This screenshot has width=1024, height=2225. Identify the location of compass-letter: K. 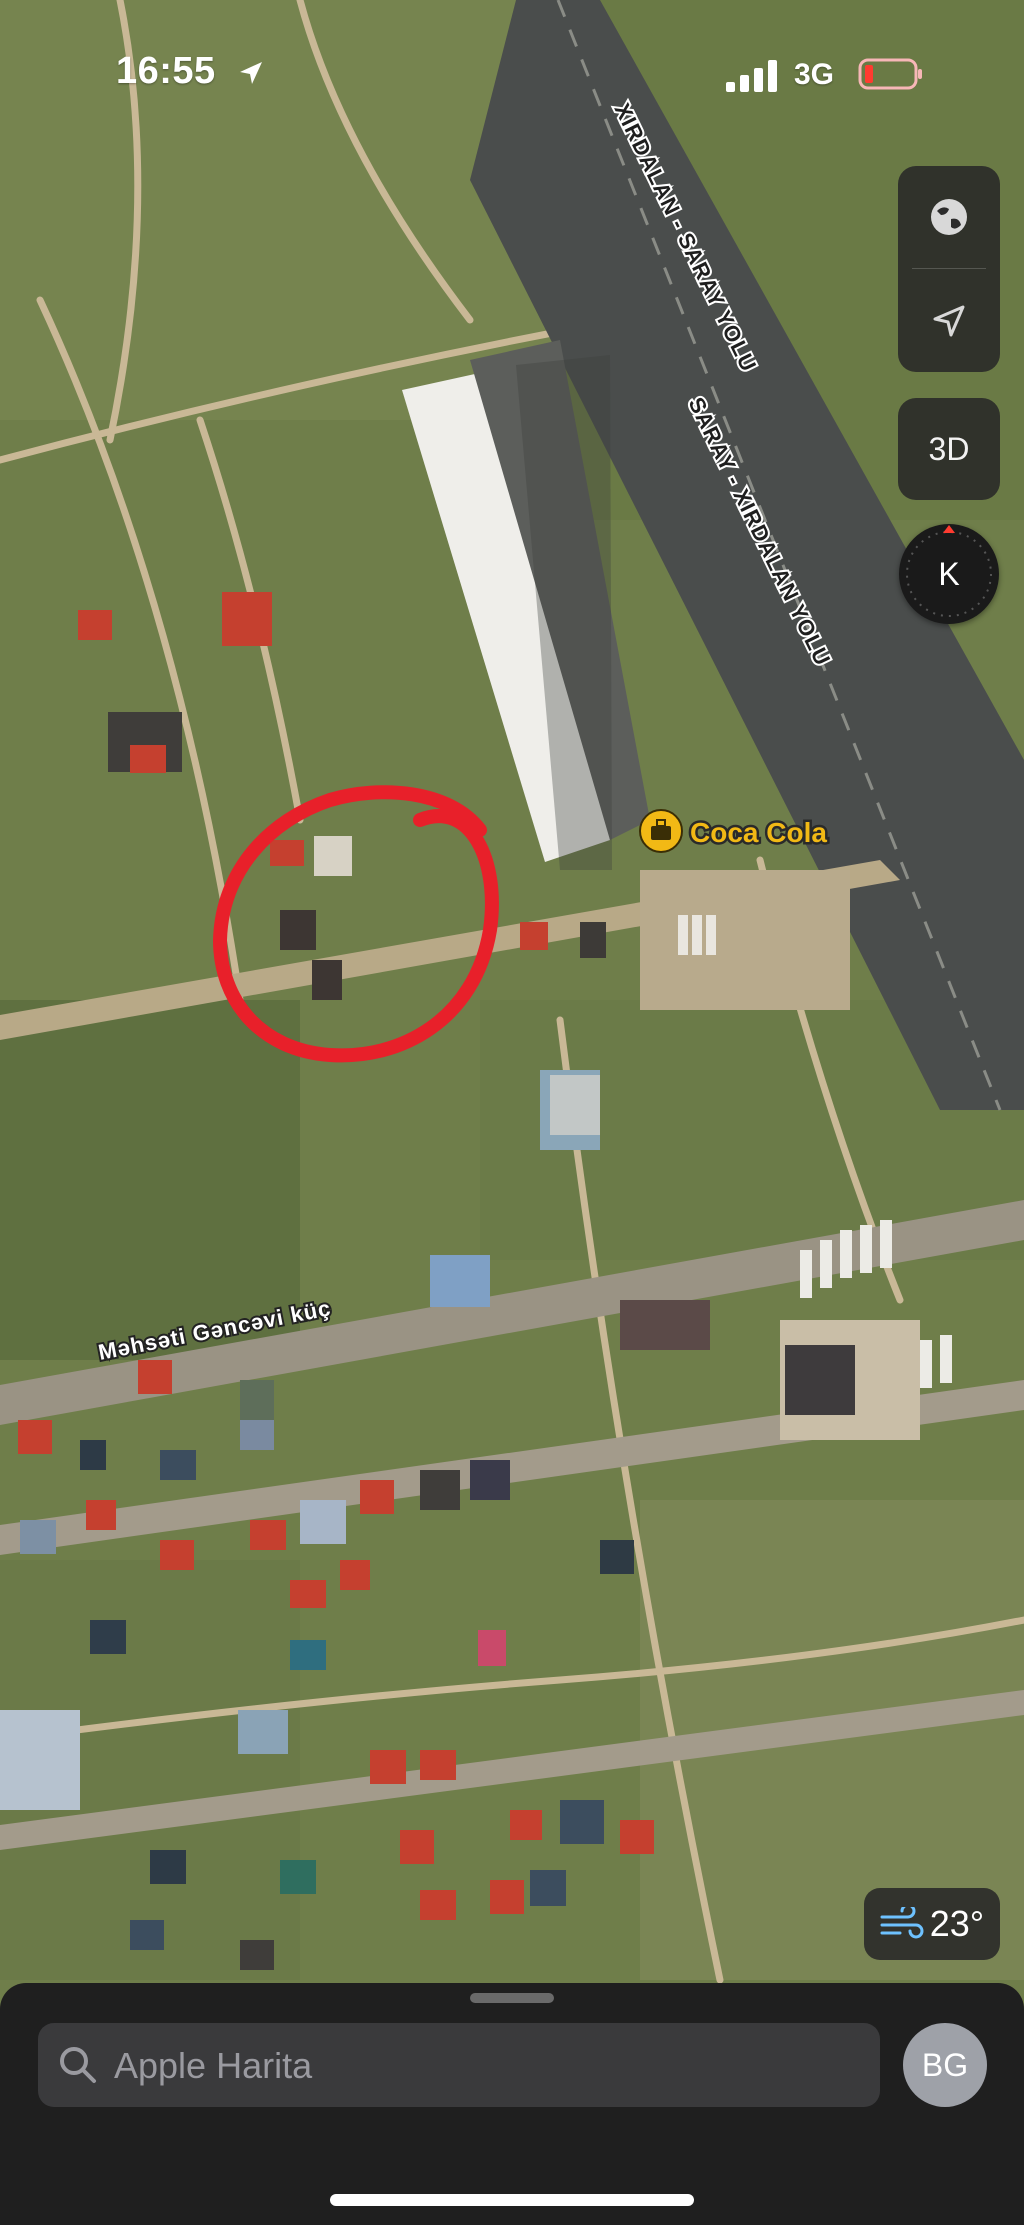
(949, 573).